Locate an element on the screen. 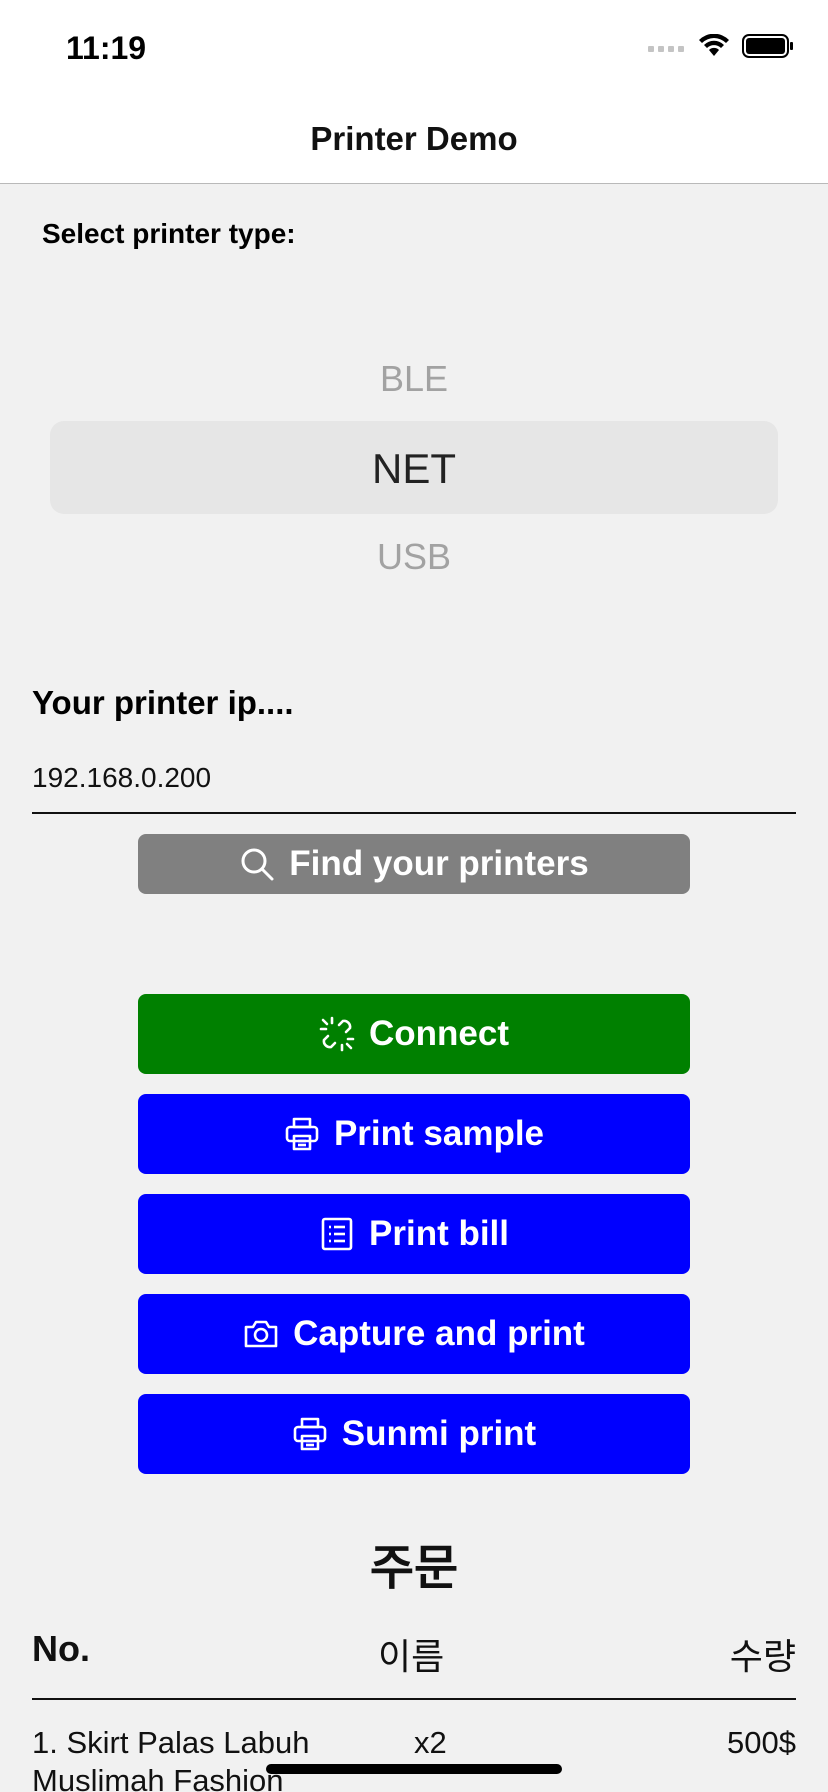 The width and height of the screenshot is (828, 1792). status-time: 11:19 is located at coordinates (106, 48).